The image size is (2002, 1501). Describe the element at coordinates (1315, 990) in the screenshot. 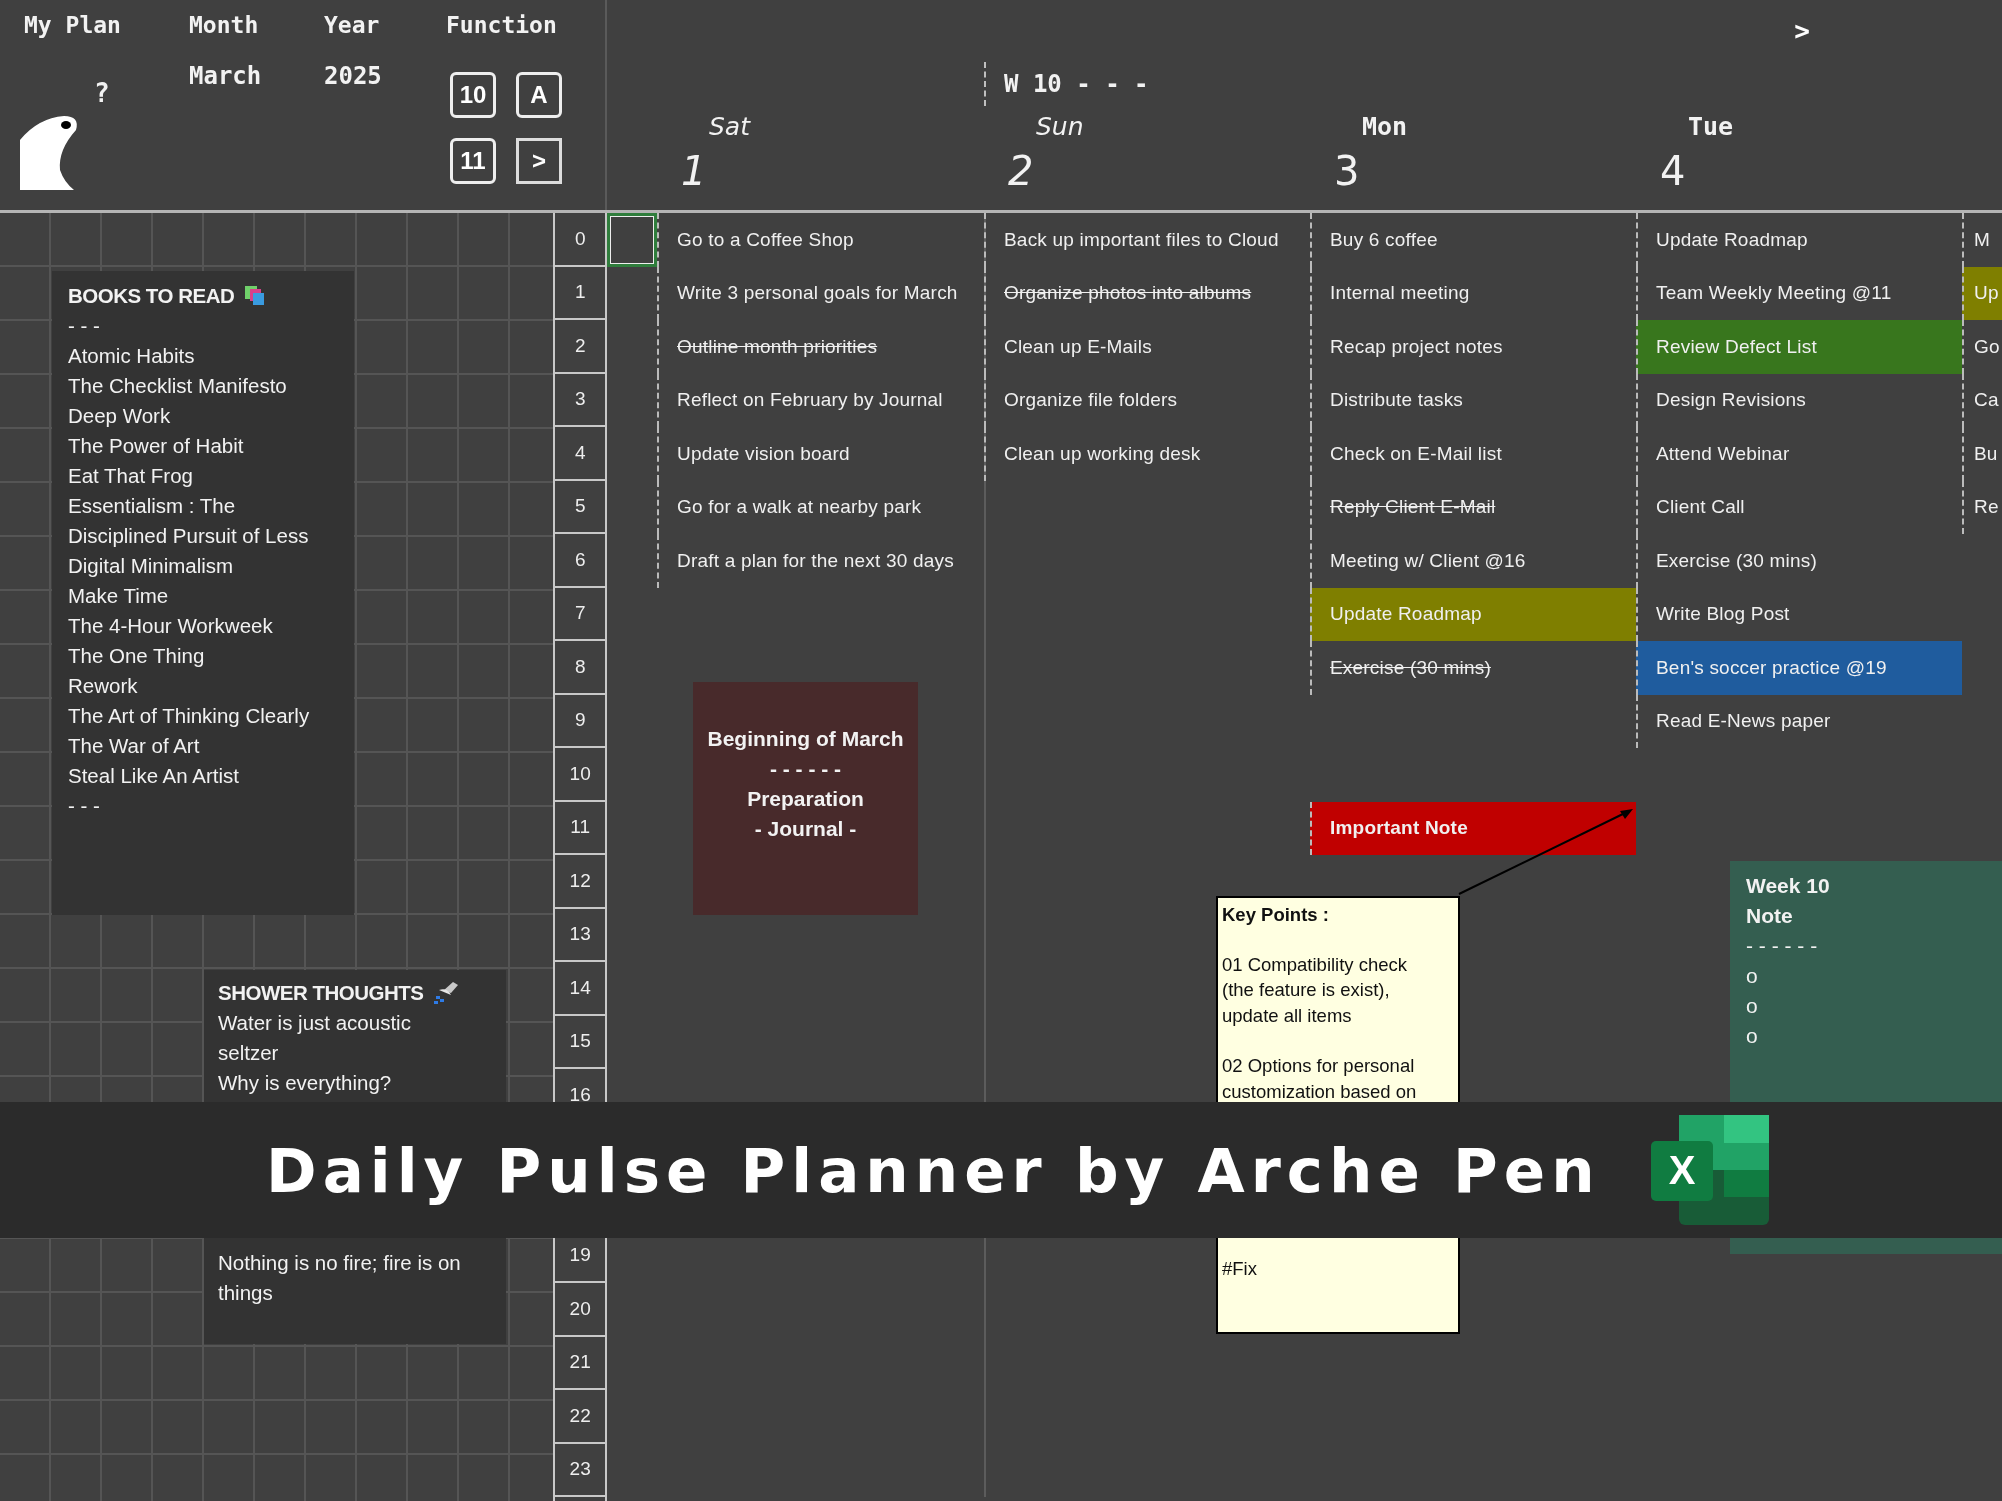

I see `note-text: 01 Compatibility check (the feature is exist), update all items` at that location.